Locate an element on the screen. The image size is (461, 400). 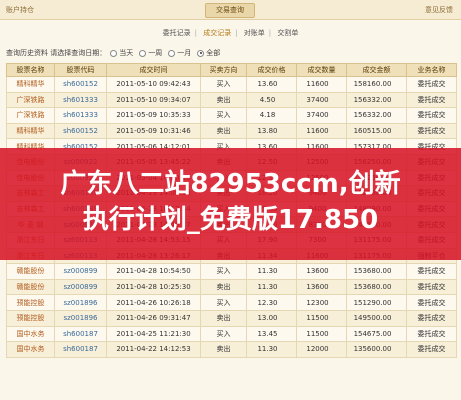
col-amount: 成交金额 is located at coordinates (376, 70).